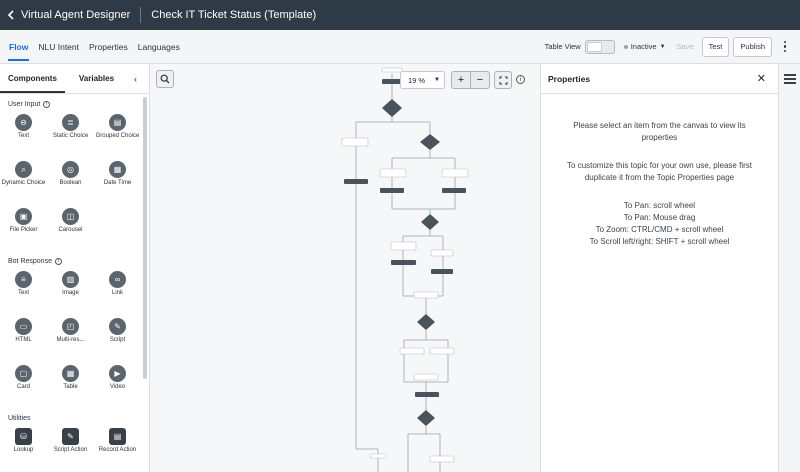  I want to click on component-label: Video, so click(117, 387).